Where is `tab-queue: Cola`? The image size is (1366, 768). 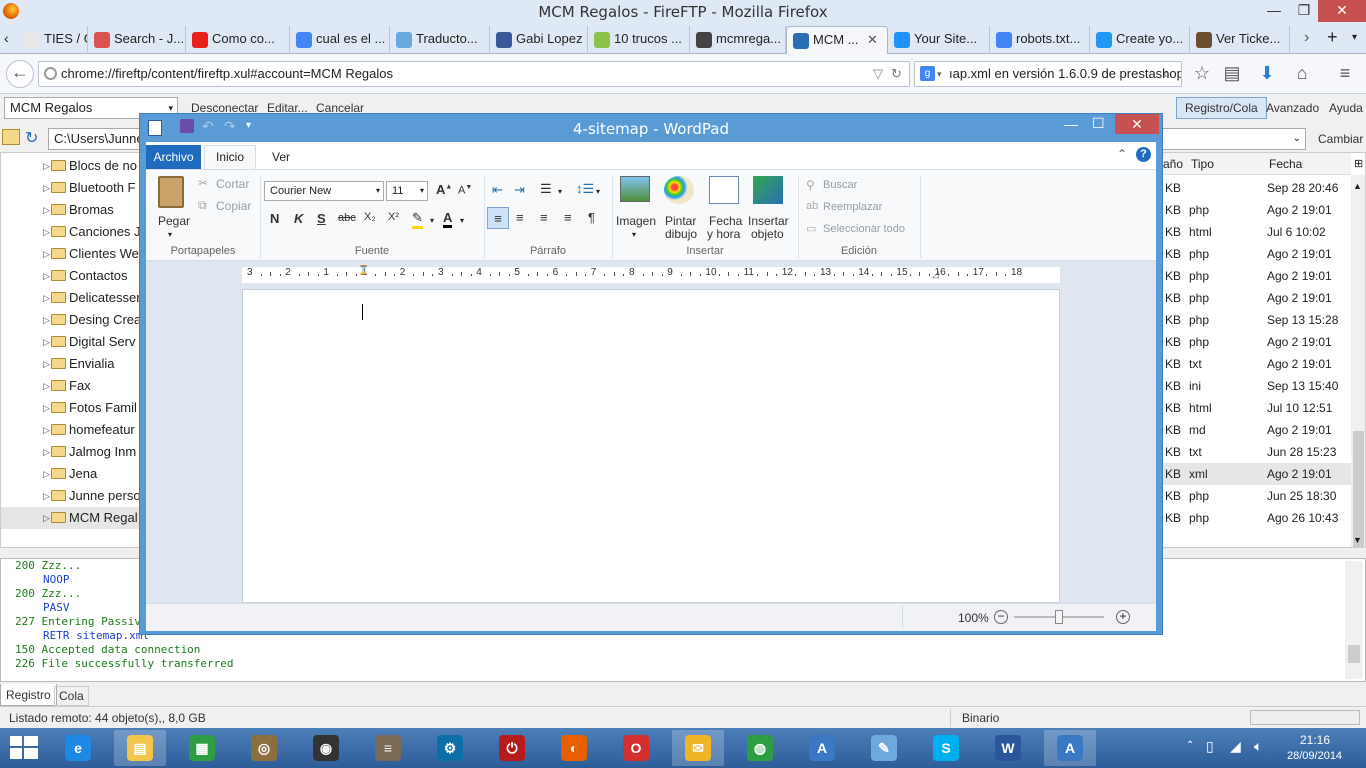 tab-queue: Cola is located at coordinates (71, 696).